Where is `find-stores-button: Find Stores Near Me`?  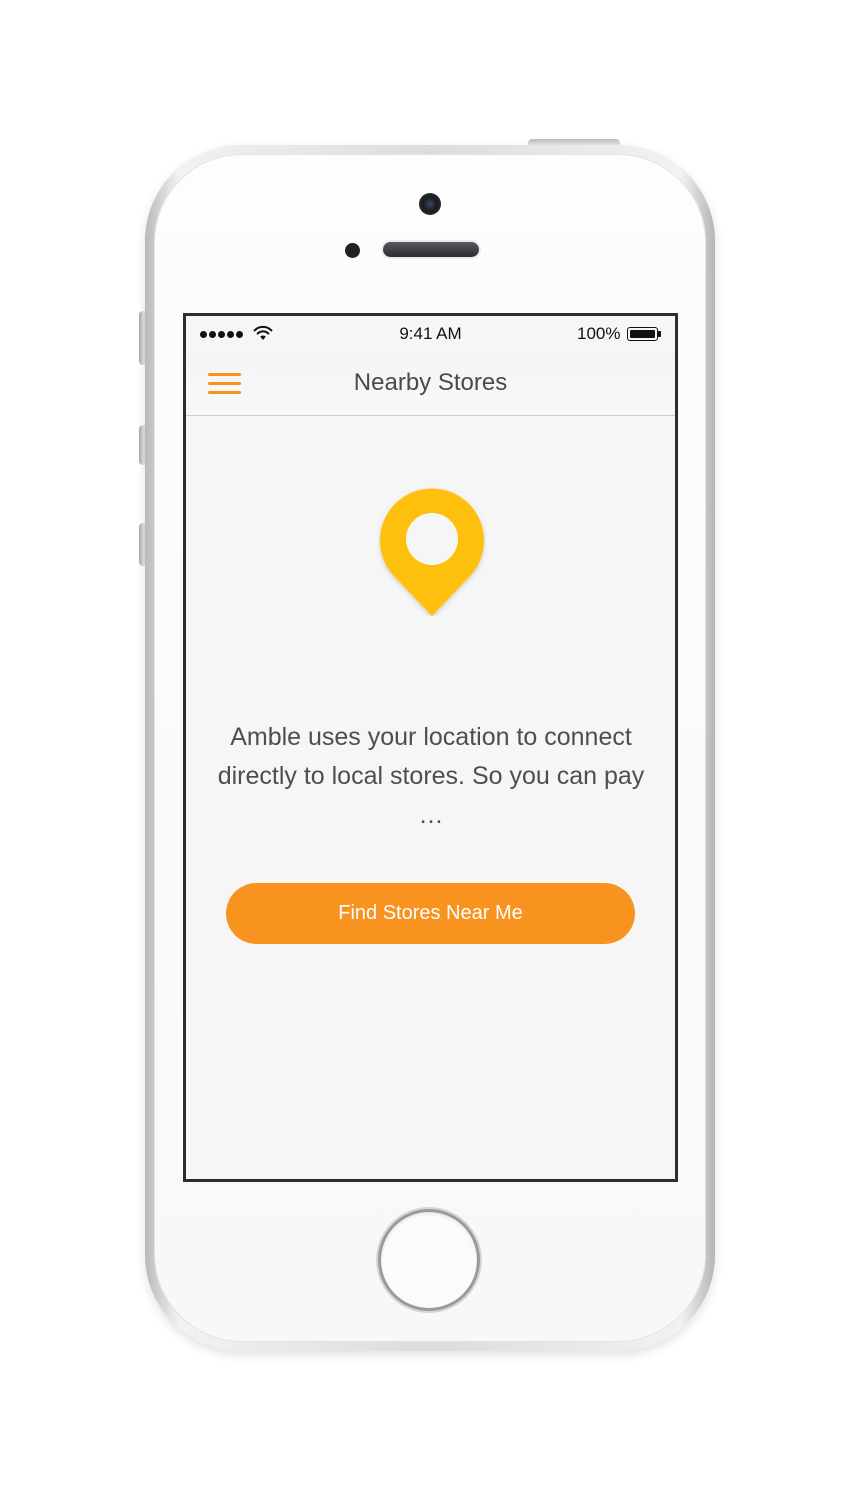
find-stores-button: Find Stores Near Me is located at coordinates (430, 913).